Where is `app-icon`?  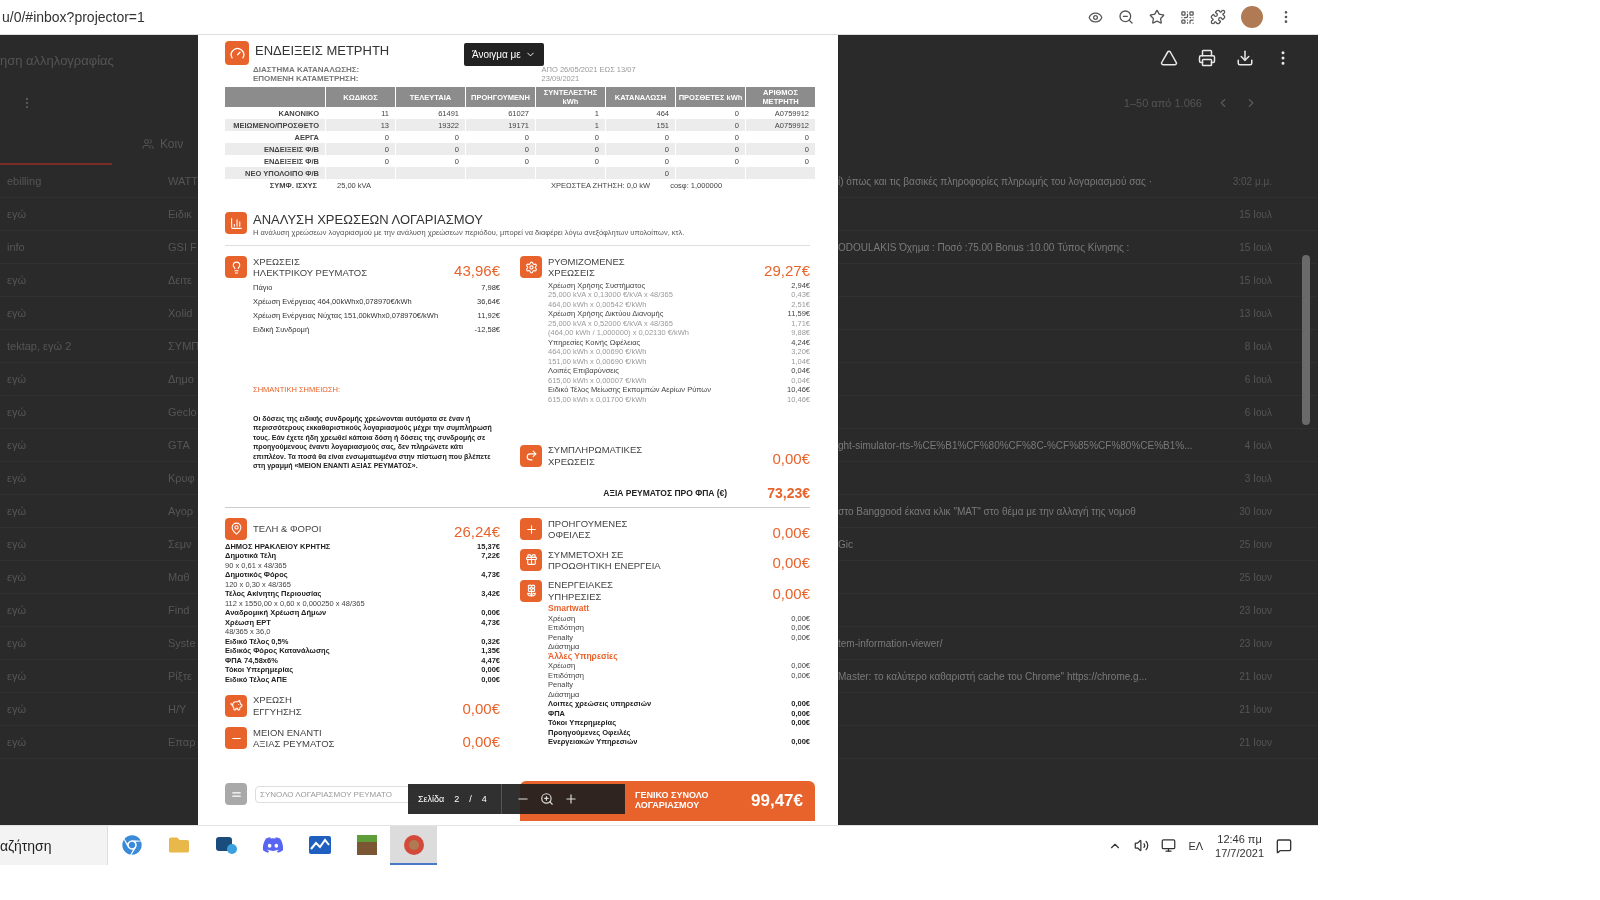 app-icon is located at coordinates (225, 844).